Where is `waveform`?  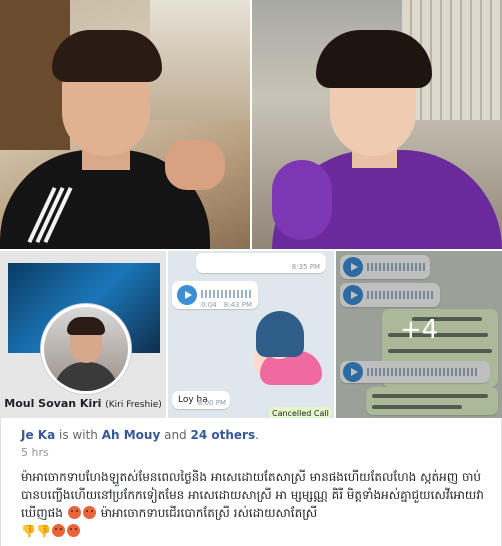
waveform is located at coordinates (226, 294).